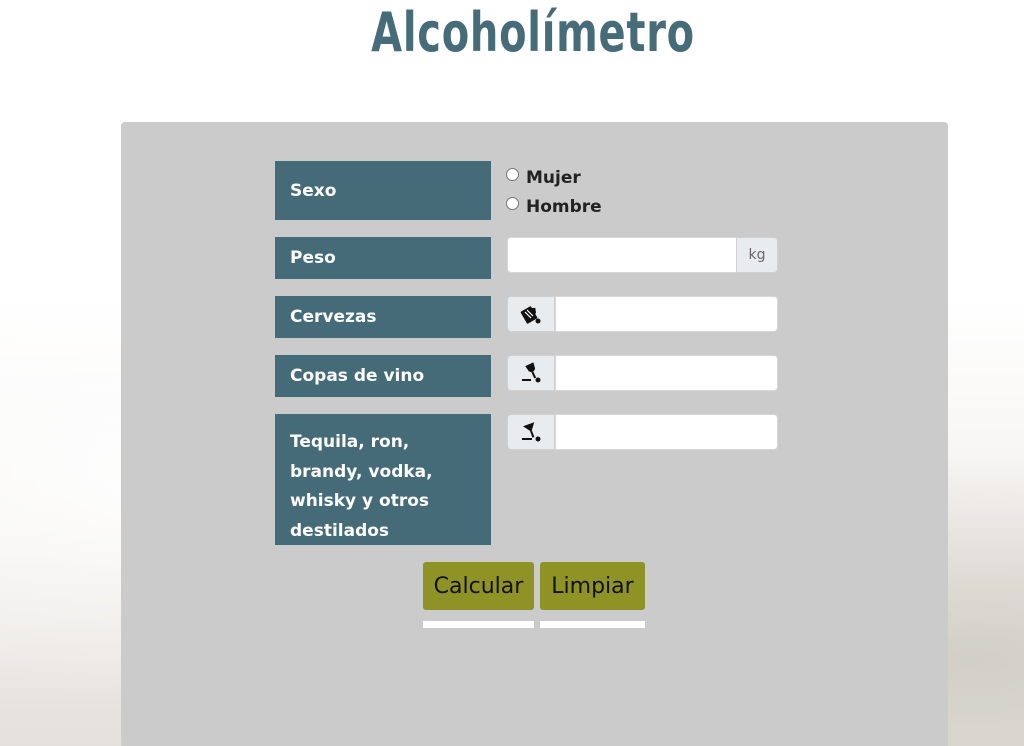  What do you see at coordinates (512, 203) in the screenshot?
I see `radio-hombre` at bounding box center [512, 203].